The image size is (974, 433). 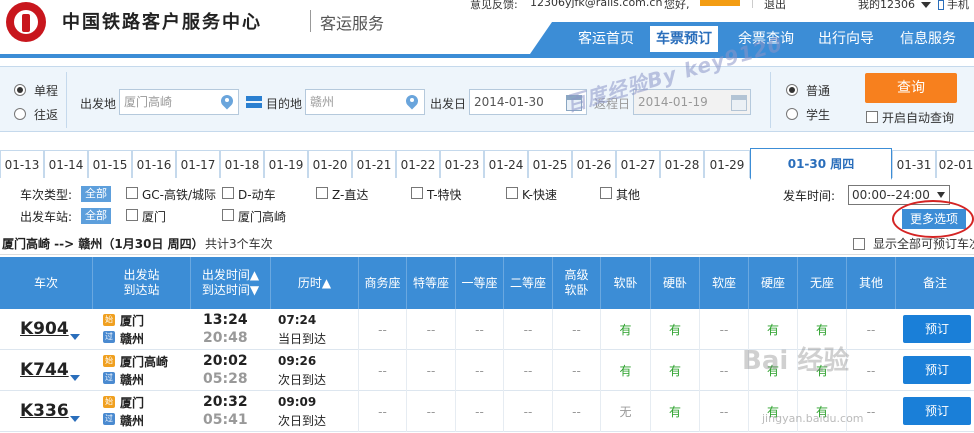 What do you see at coordinates (775, 6) in the screenshot?
I see `logout-link: 退出` at bounding box center [775, 6].